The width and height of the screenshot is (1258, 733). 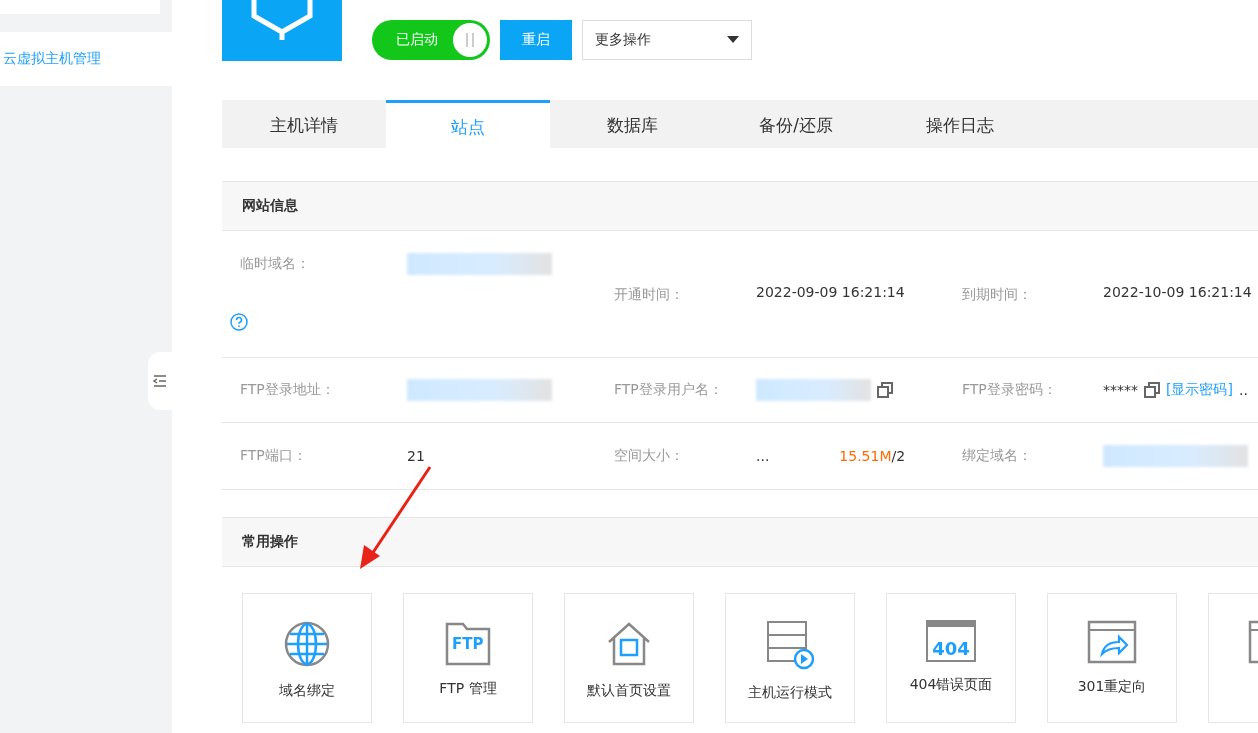 I want to click on field-label: 空间大小：, so click(x=649, y=456).